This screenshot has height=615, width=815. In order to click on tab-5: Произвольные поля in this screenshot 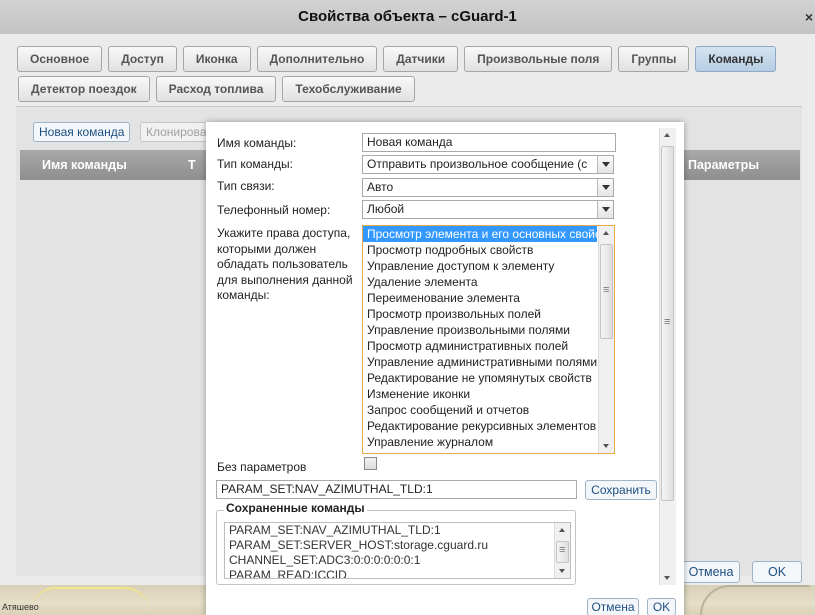, I will do `click(538, 59)`.